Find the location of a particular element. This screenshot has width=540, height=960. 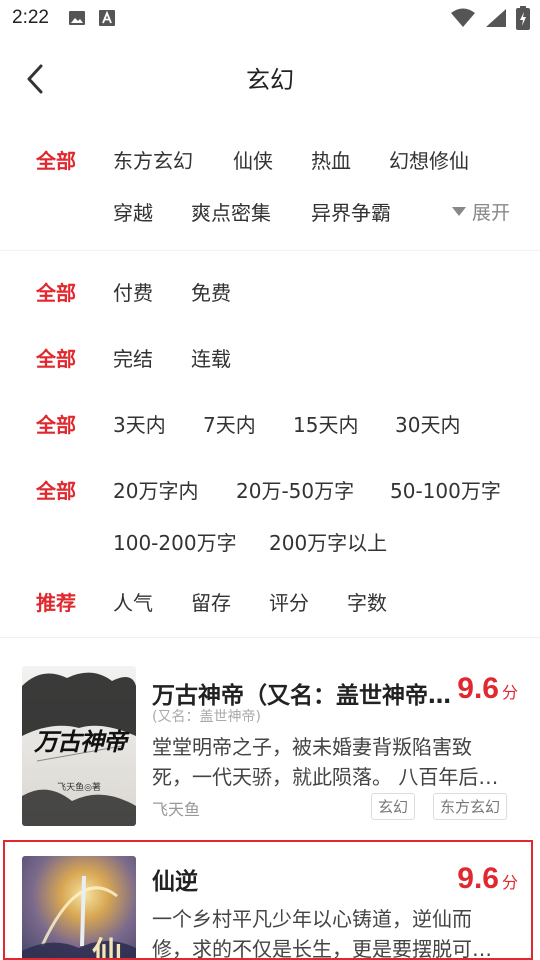

triangle-down-icon is located at coordinates (459, 211).